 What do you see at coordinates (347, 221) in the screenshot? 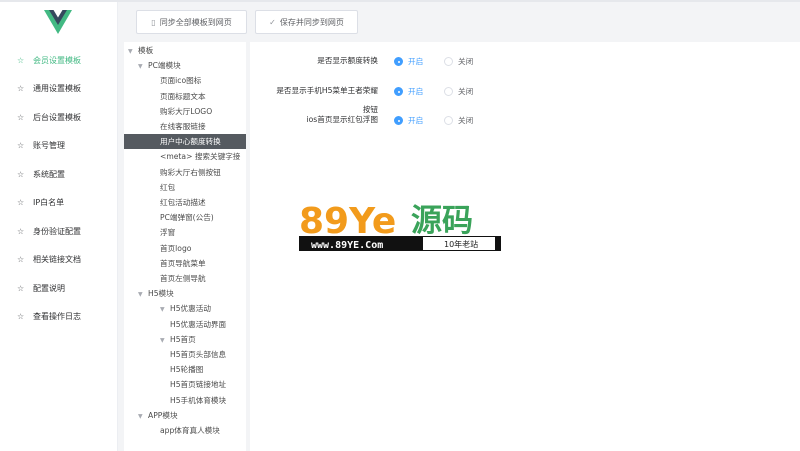
I see `watermark-brand-latin: 89Ye` at bounding box center [347, 221].